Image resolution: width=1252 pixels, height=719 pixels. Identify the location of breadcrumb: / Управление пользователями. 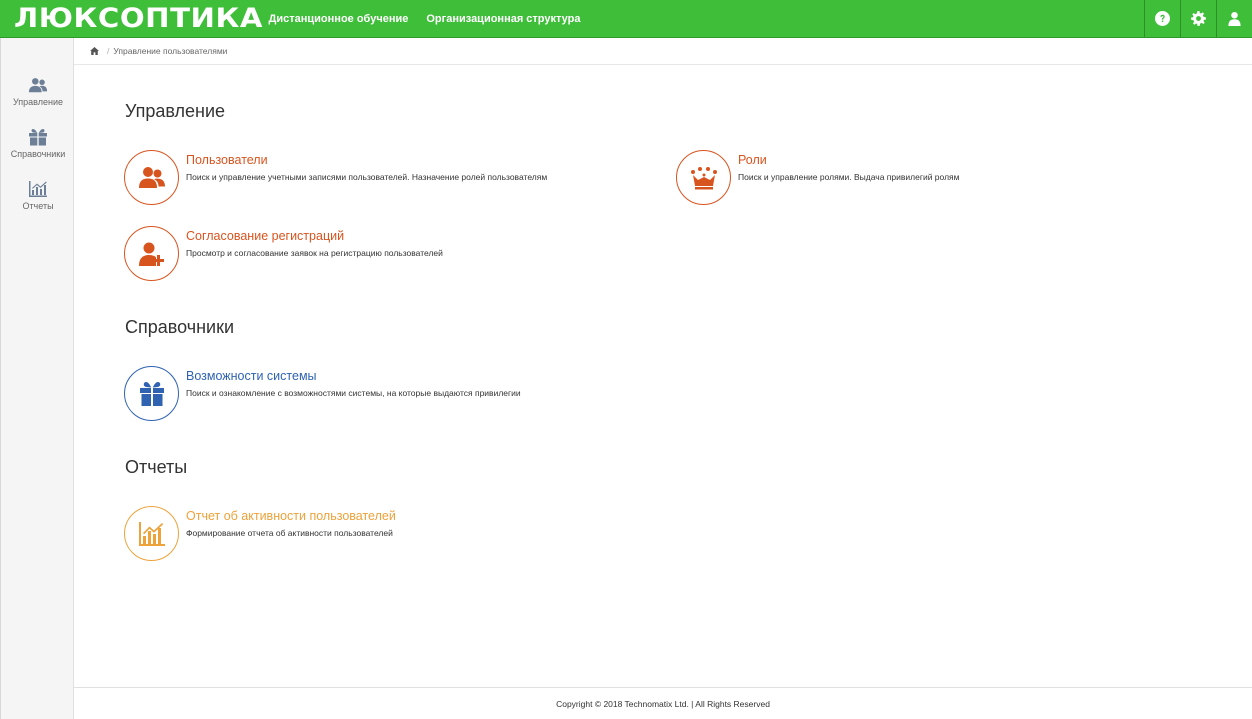
(663, 51).